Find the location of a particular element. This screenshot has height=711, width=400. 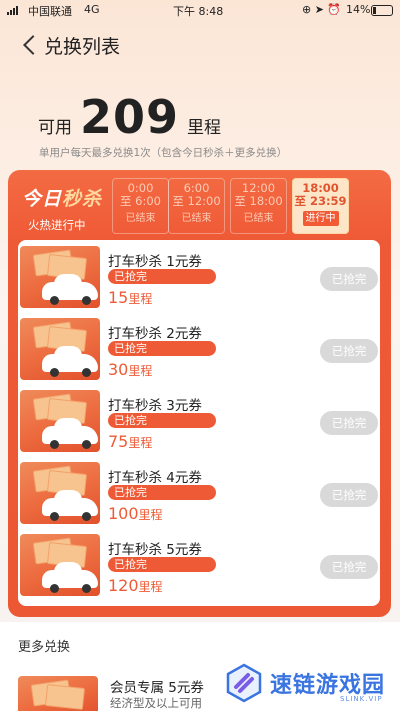

status-icons: ⊕ ➤ ⏰ is located at coordinates (322, 9).